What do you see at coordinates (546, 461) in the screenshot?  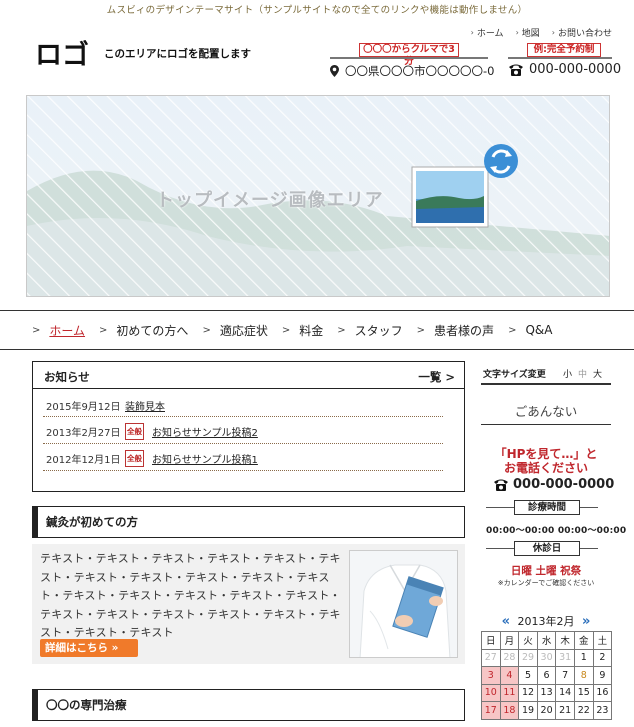 I see `call-cta: 「HPを見て…」と お電話ください` at bounding box center [546, 461].